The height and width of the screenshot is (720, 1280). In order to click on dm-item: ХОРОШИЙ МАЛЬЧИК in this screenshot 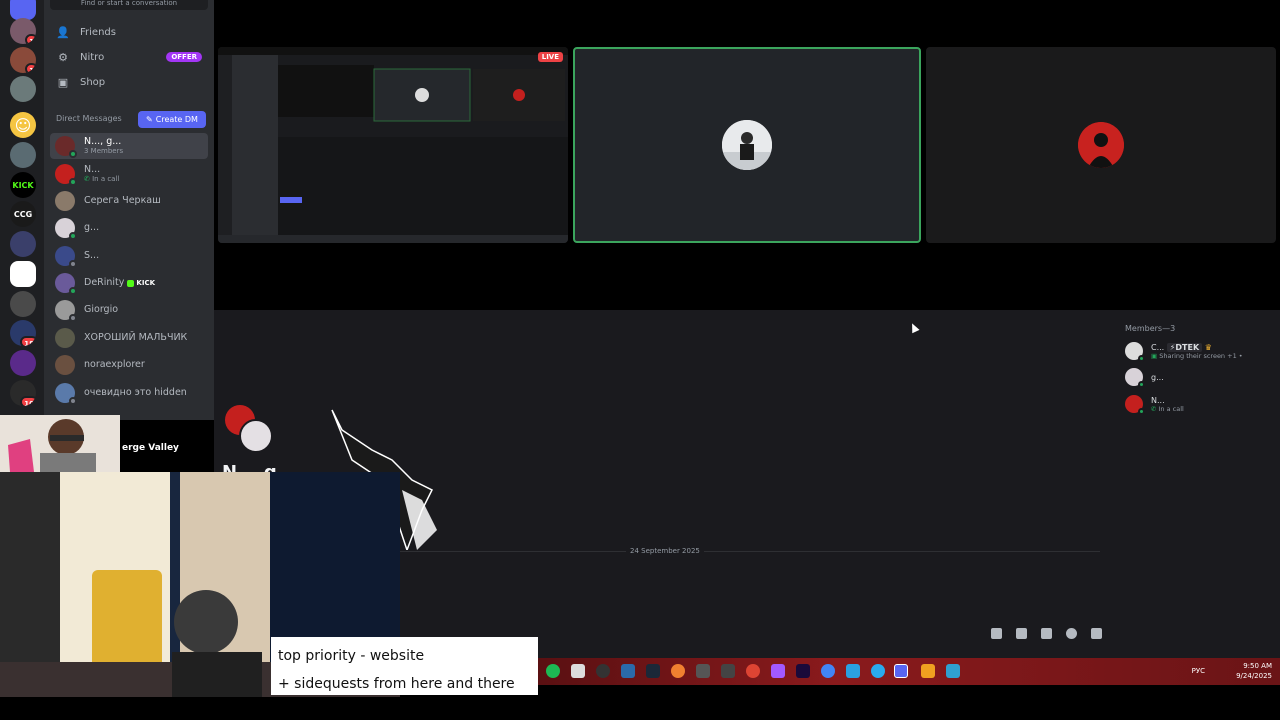, I will do `click(129, 338)`.